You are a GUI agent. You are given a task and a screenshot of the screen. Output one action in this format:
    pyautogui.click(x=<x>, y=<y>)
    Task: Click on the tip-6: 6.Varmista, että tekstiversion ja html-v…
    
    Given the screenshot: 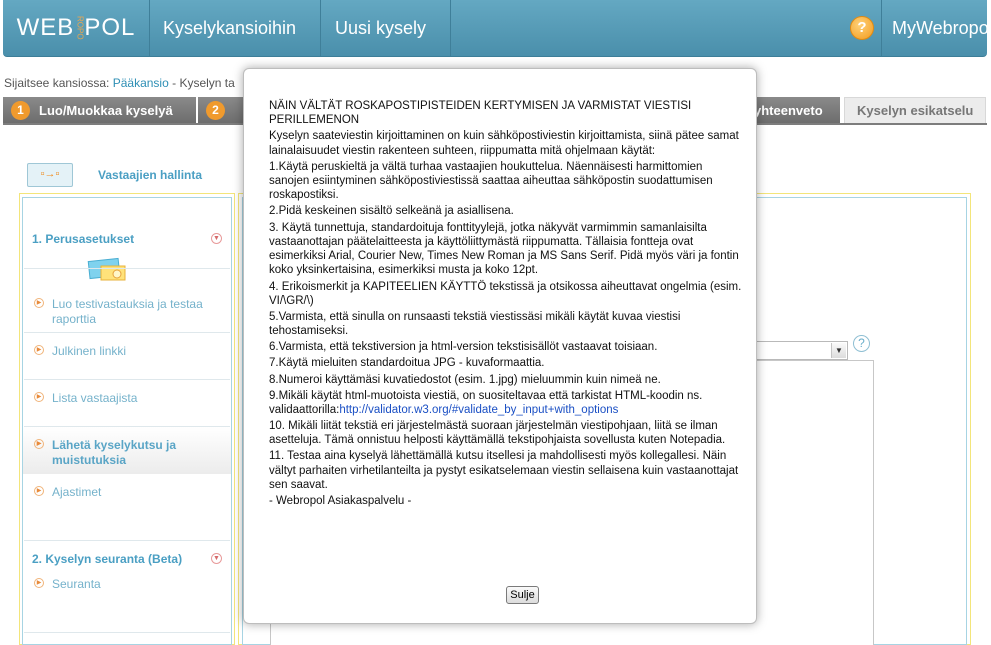 What is the action you would take?
    pyautogui.click(x=463, y=347)
    